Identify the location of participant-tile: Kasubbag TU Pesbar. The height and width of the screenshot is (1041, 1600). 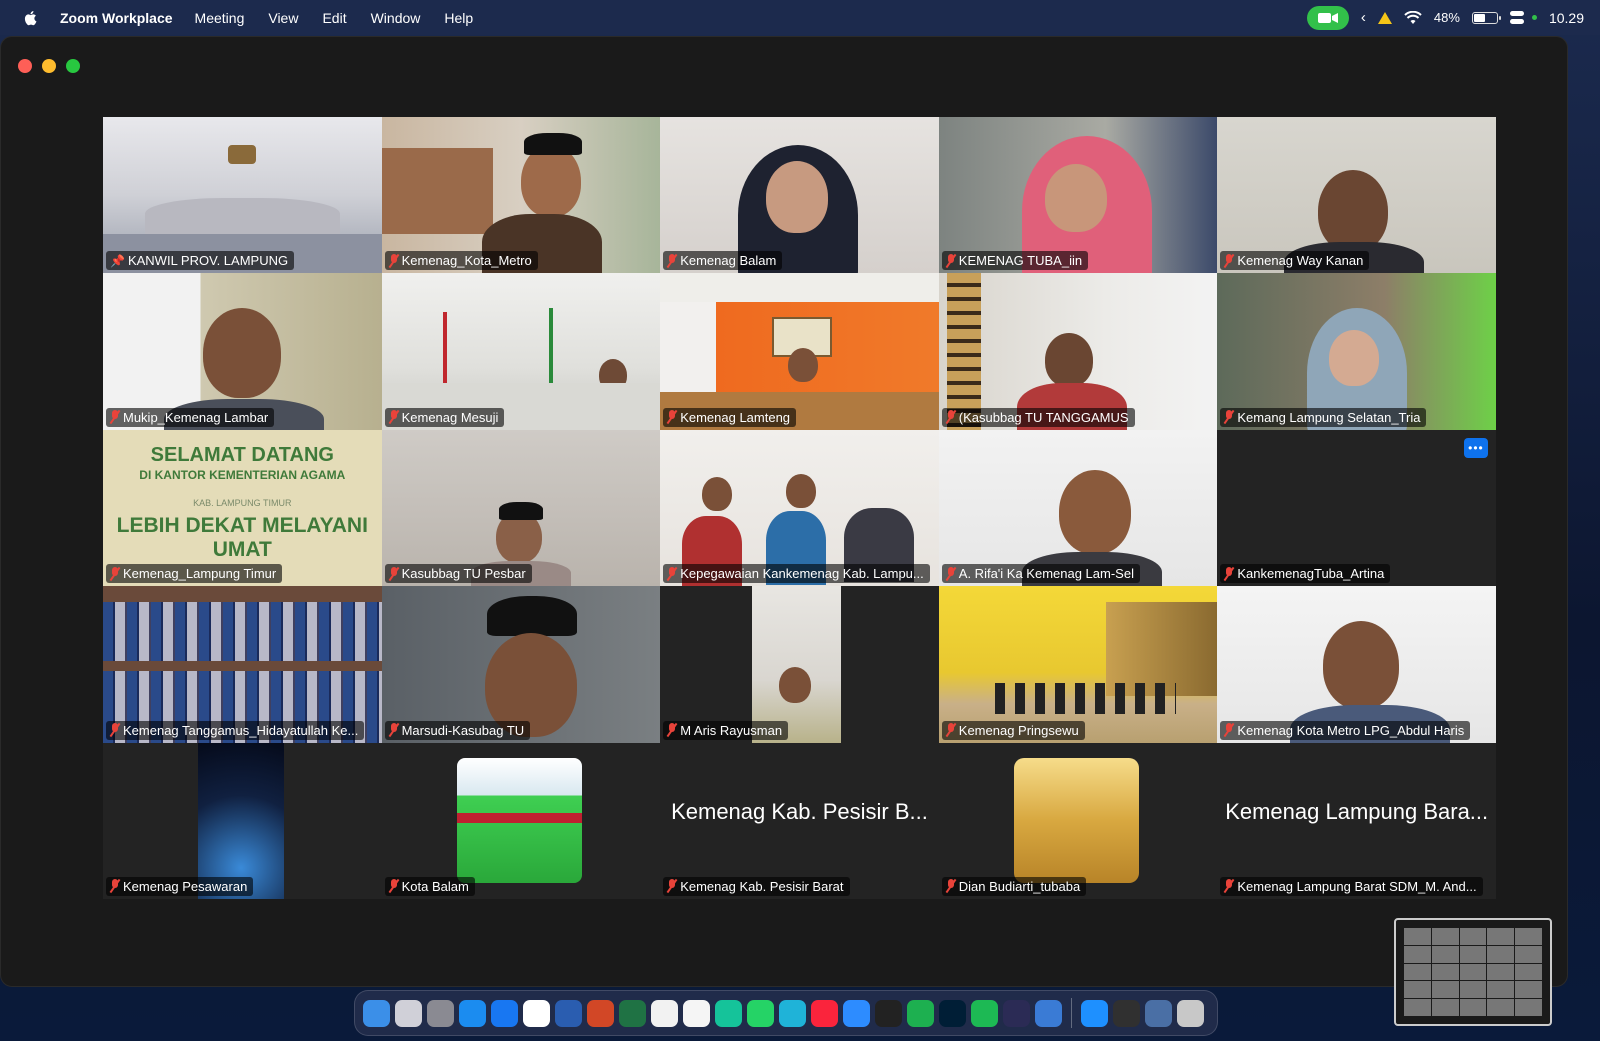
(521, 508).